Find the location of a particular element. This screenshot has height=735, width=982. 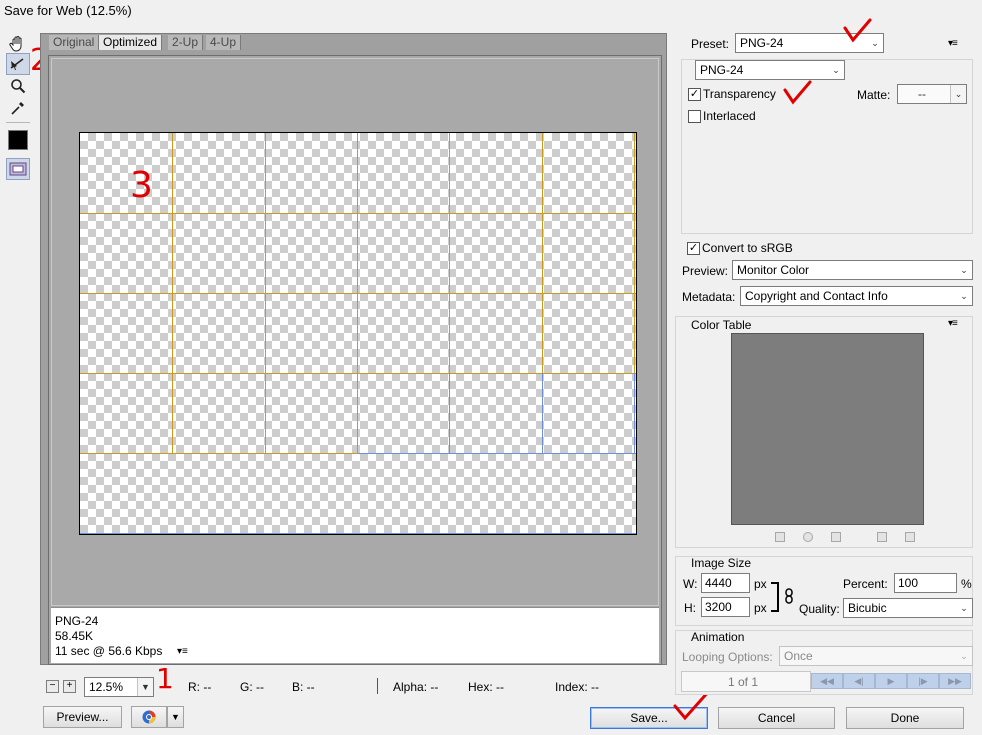

slice-select-tool is located at coordinates (18, 64).